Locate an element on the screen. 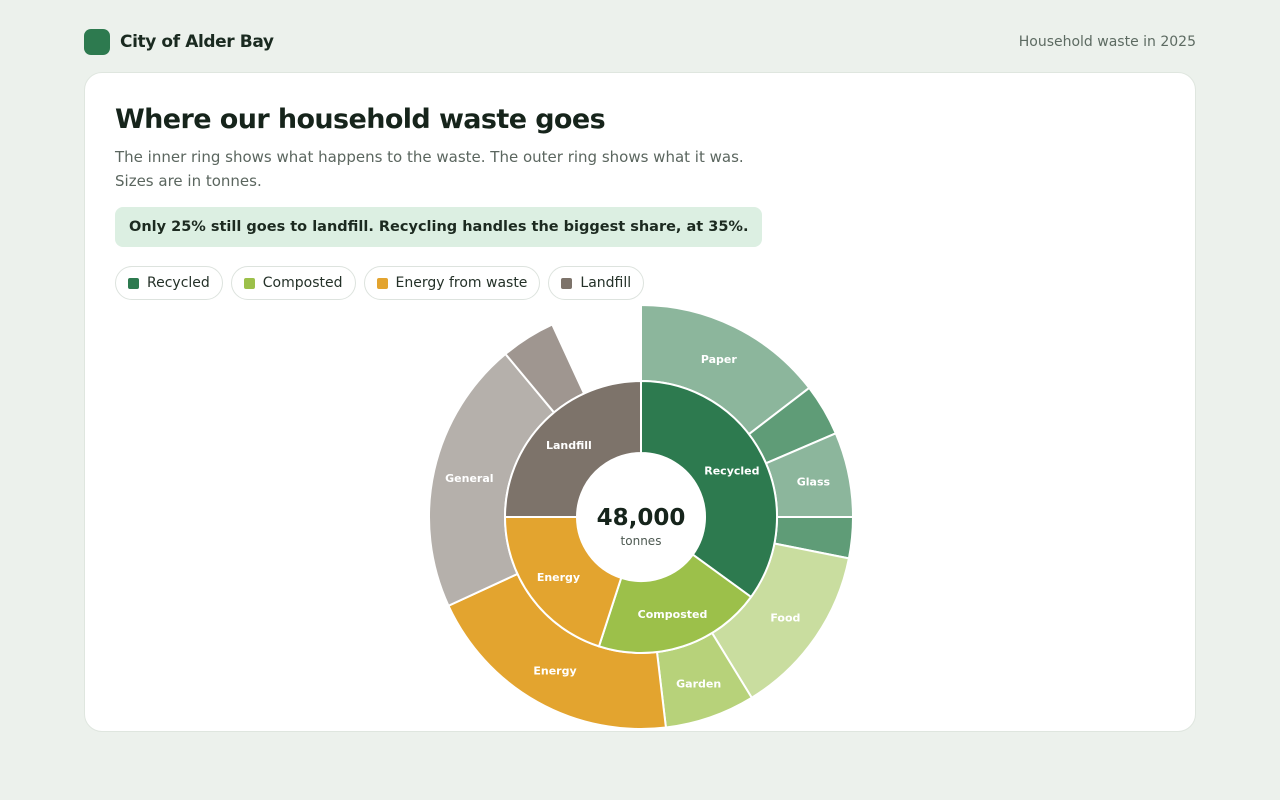  legend-label: Recycled is located at coordinates (178, 283).